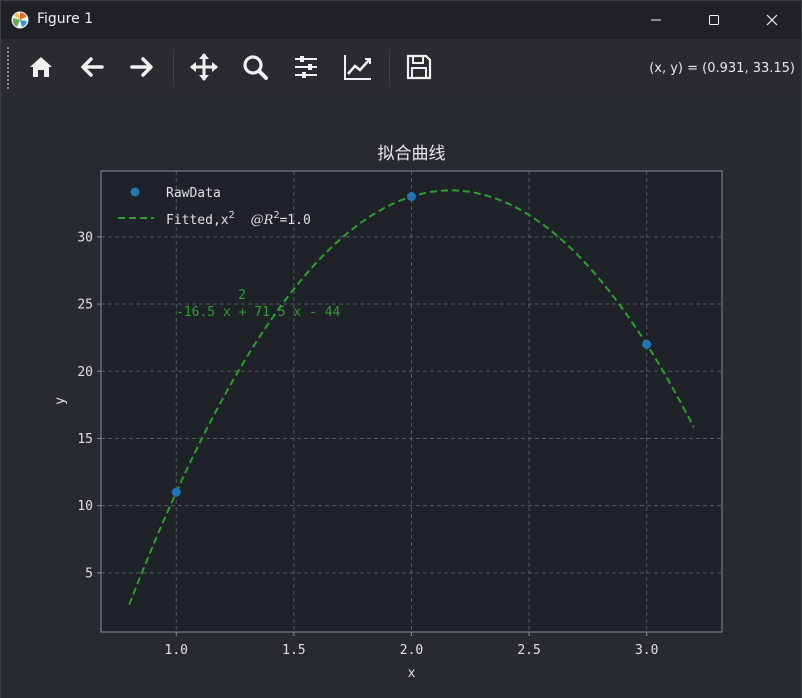 The height and width of the screenshot is (698, 802). I want to click on forward-arrow-icon, so click(141, 67).